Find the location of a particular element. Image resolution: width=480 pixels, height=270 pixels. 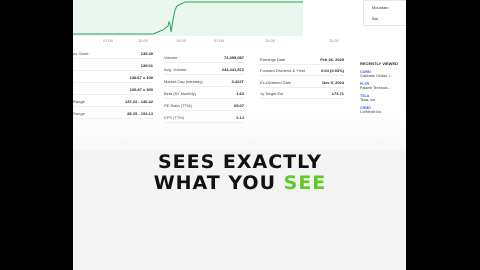

stat-row: Avg. Volume 244,441,572 is located at coordinates (204, 70).